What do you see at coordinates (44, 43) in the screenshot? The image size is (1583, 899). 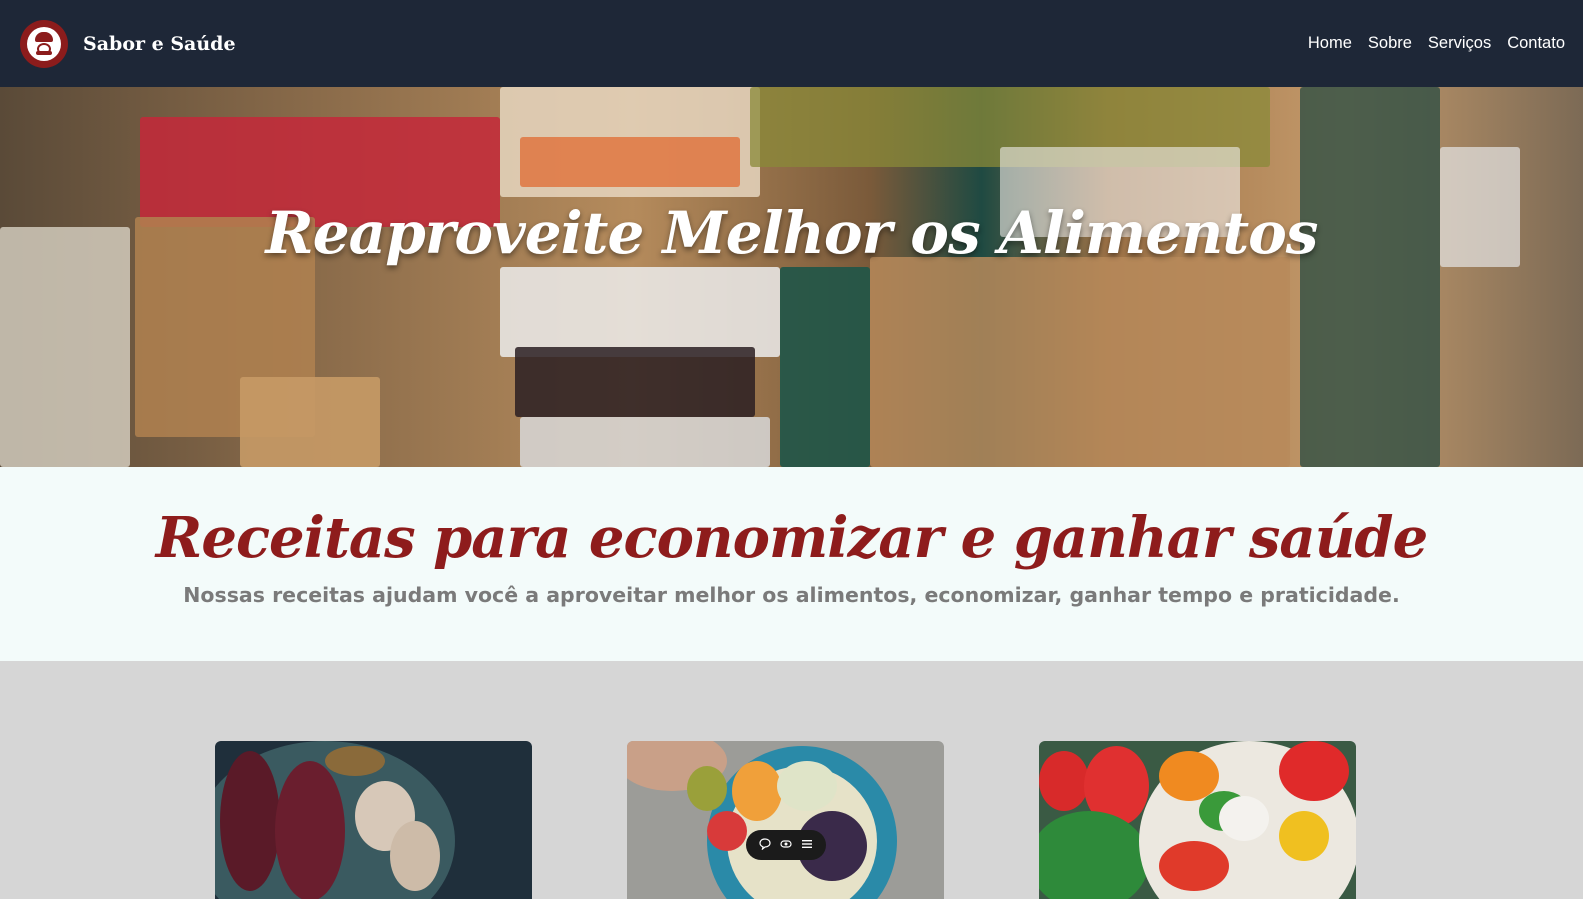 I see `chef-logo-icon` at bounding box center [44, 43].